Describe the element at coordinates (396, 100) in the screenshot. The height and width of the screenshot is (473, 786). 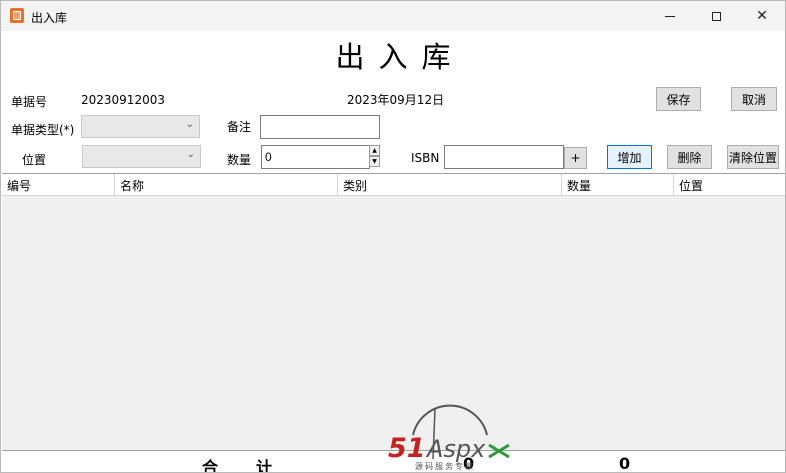
I see `date-value: 2023年09月12日` at that location.